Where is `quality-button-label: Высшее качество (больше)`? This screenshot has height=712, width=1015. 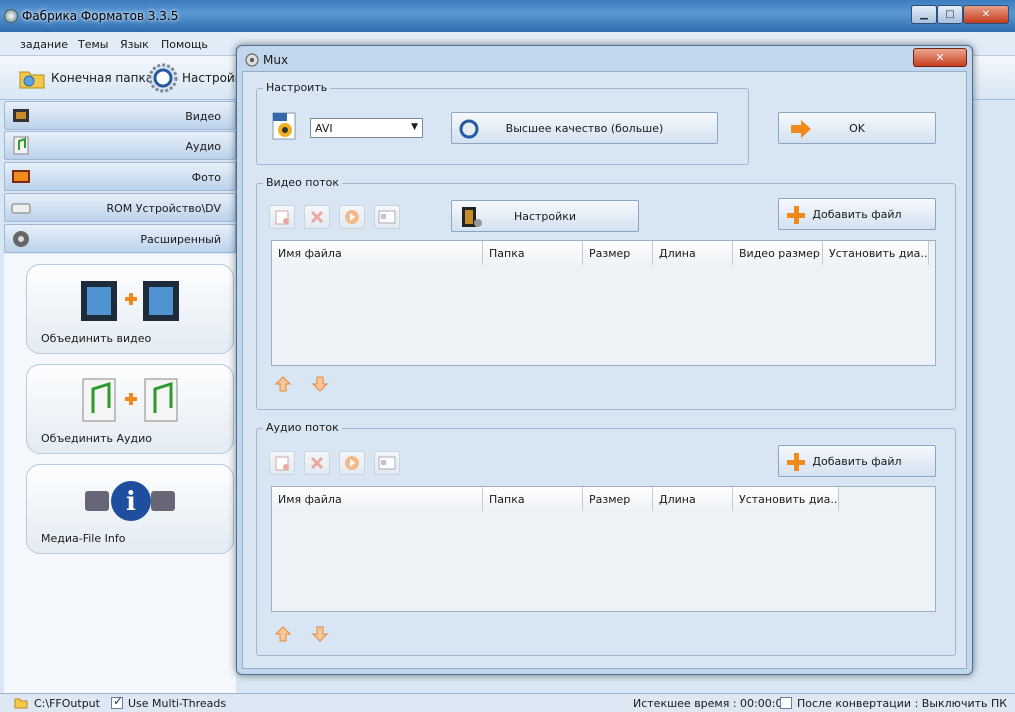
quality-button-label: Высшее качество (больше) is located at coordinates (584, 128).